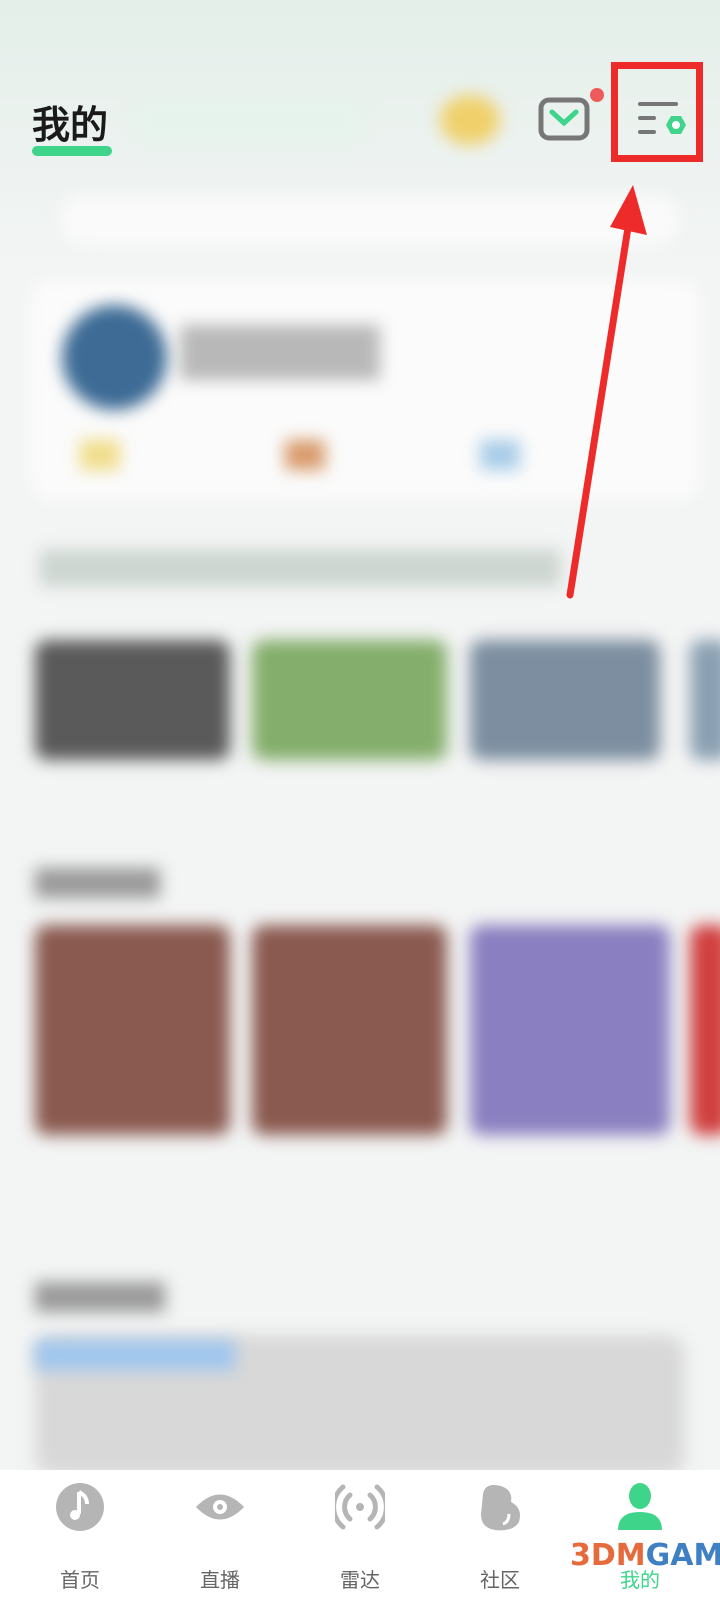 This screenshot has width=720, height=1600. I want to click on watermark: 3DMGAME, so click(645, 1555).